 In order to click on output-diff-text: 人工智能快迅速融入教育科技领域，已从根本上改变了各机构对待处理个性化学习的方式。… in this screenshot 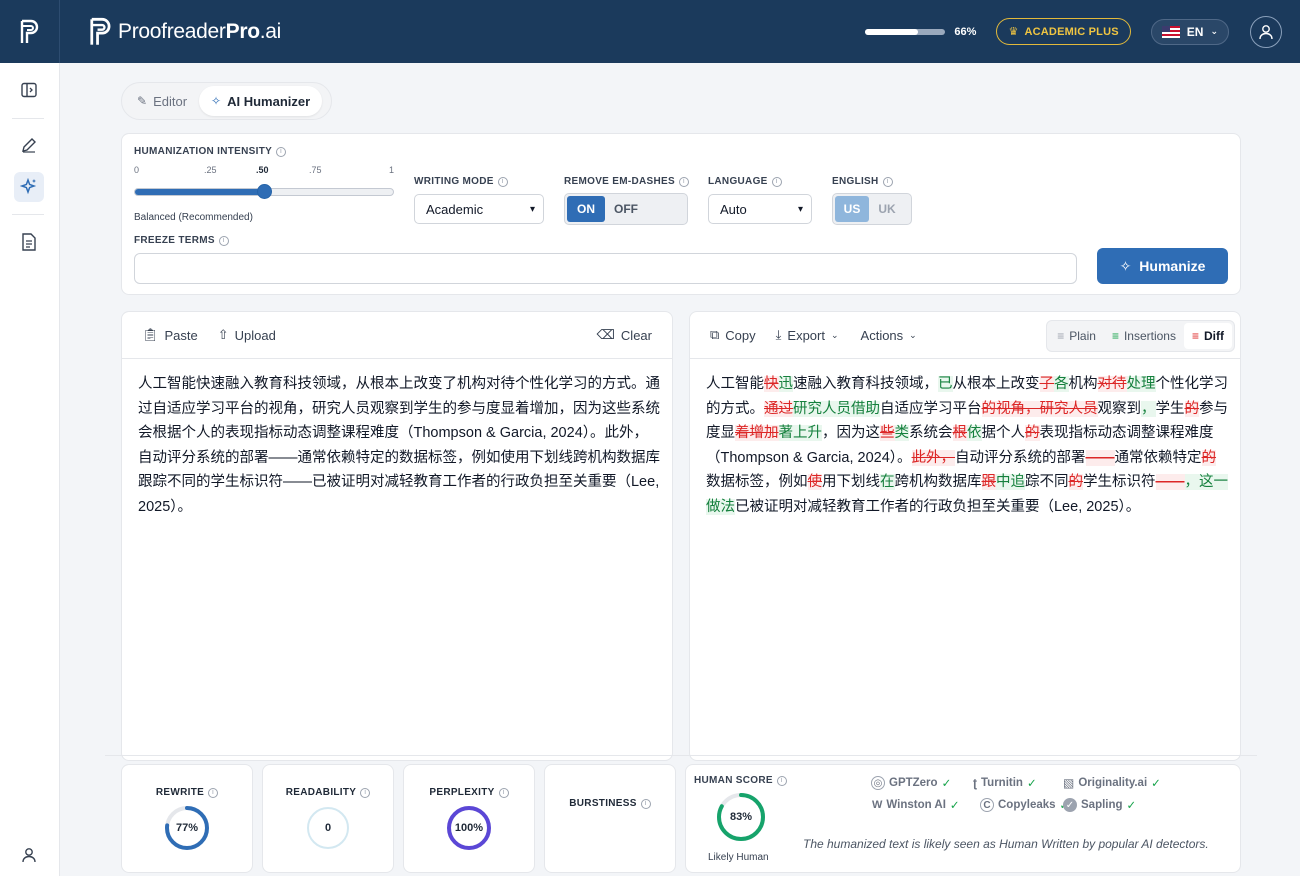, I will do `click(967, 445)`.